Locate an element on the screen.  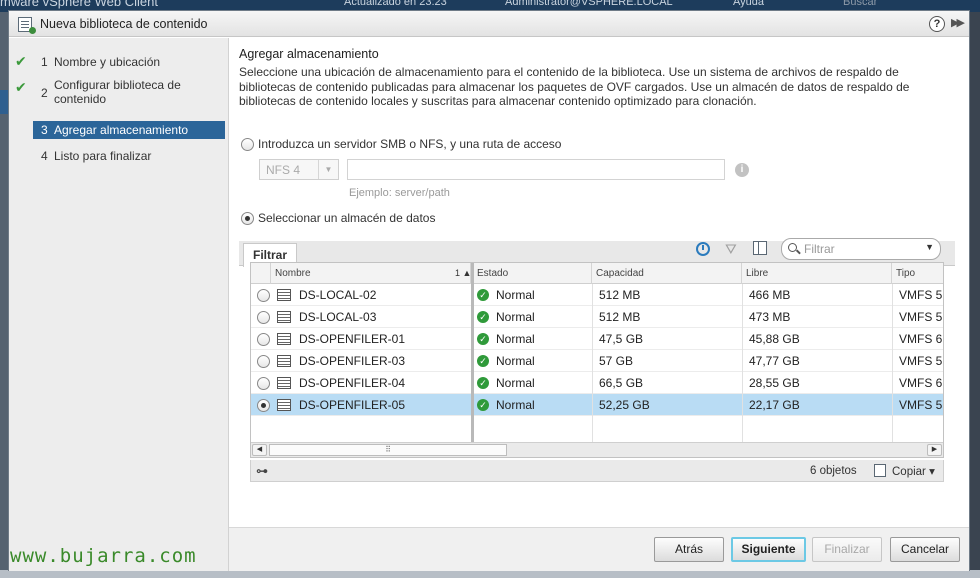
grid-footer: ⊶ 6 objetos Copiar ▾ is located at coordinates (597, 471).